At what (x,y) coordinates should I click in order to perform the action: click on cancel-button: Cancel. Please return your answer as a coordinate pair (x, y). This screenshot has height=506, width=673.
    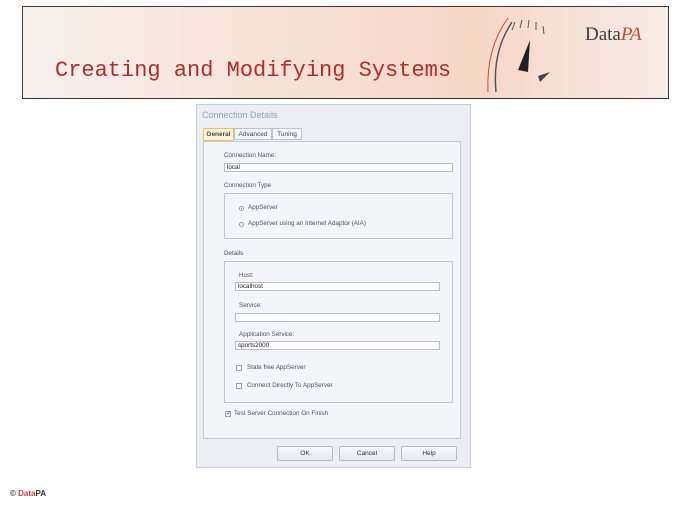
    Looking at the image, I should click on (367, 453).